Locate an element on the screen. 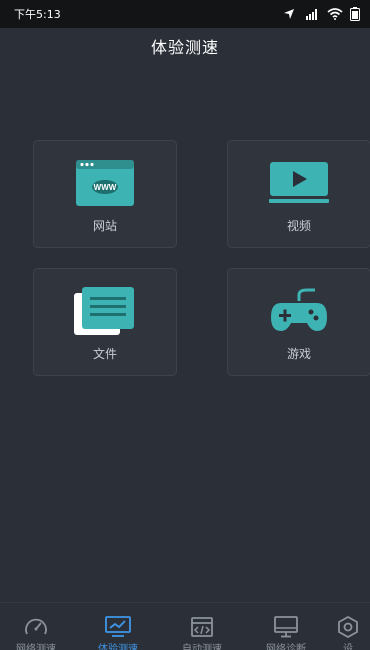  monitor-chart-icon is located at coordinates (118, 626).